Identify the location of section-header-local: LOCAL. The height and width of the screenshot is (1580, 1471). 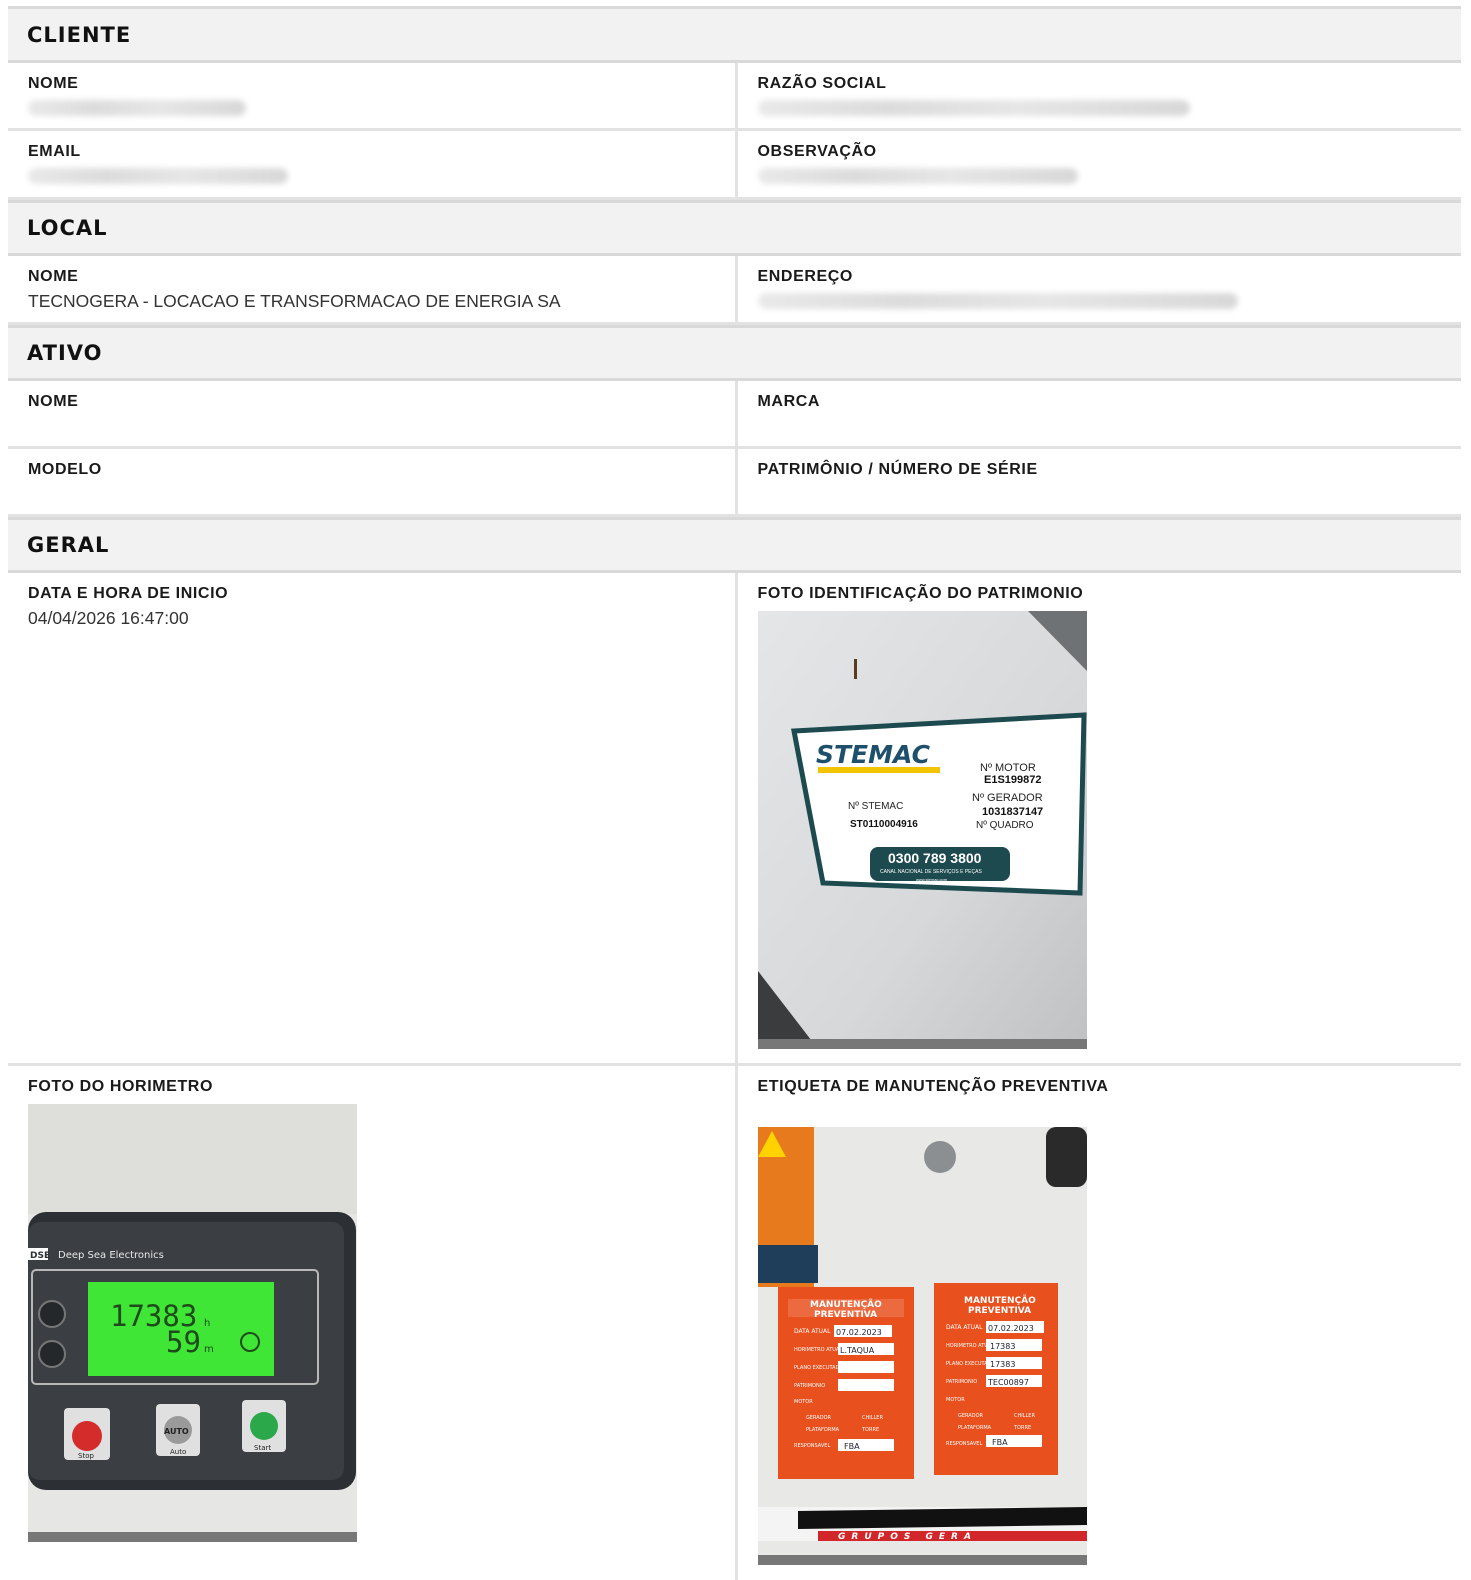
(734, 228).